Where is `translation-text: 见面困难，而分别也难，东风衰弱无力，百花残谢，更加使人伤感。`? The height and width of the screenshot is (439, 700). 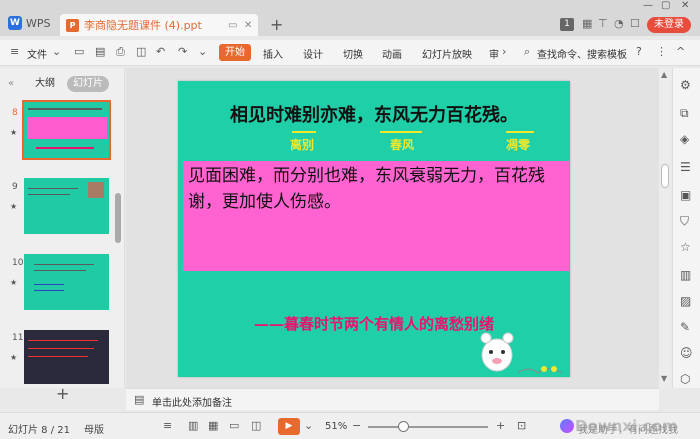 translation-text: 见面困难，而分别也难，东风衰弱无力，百花残谢，更加使人伤感。 is located at coordinates (366, 189).